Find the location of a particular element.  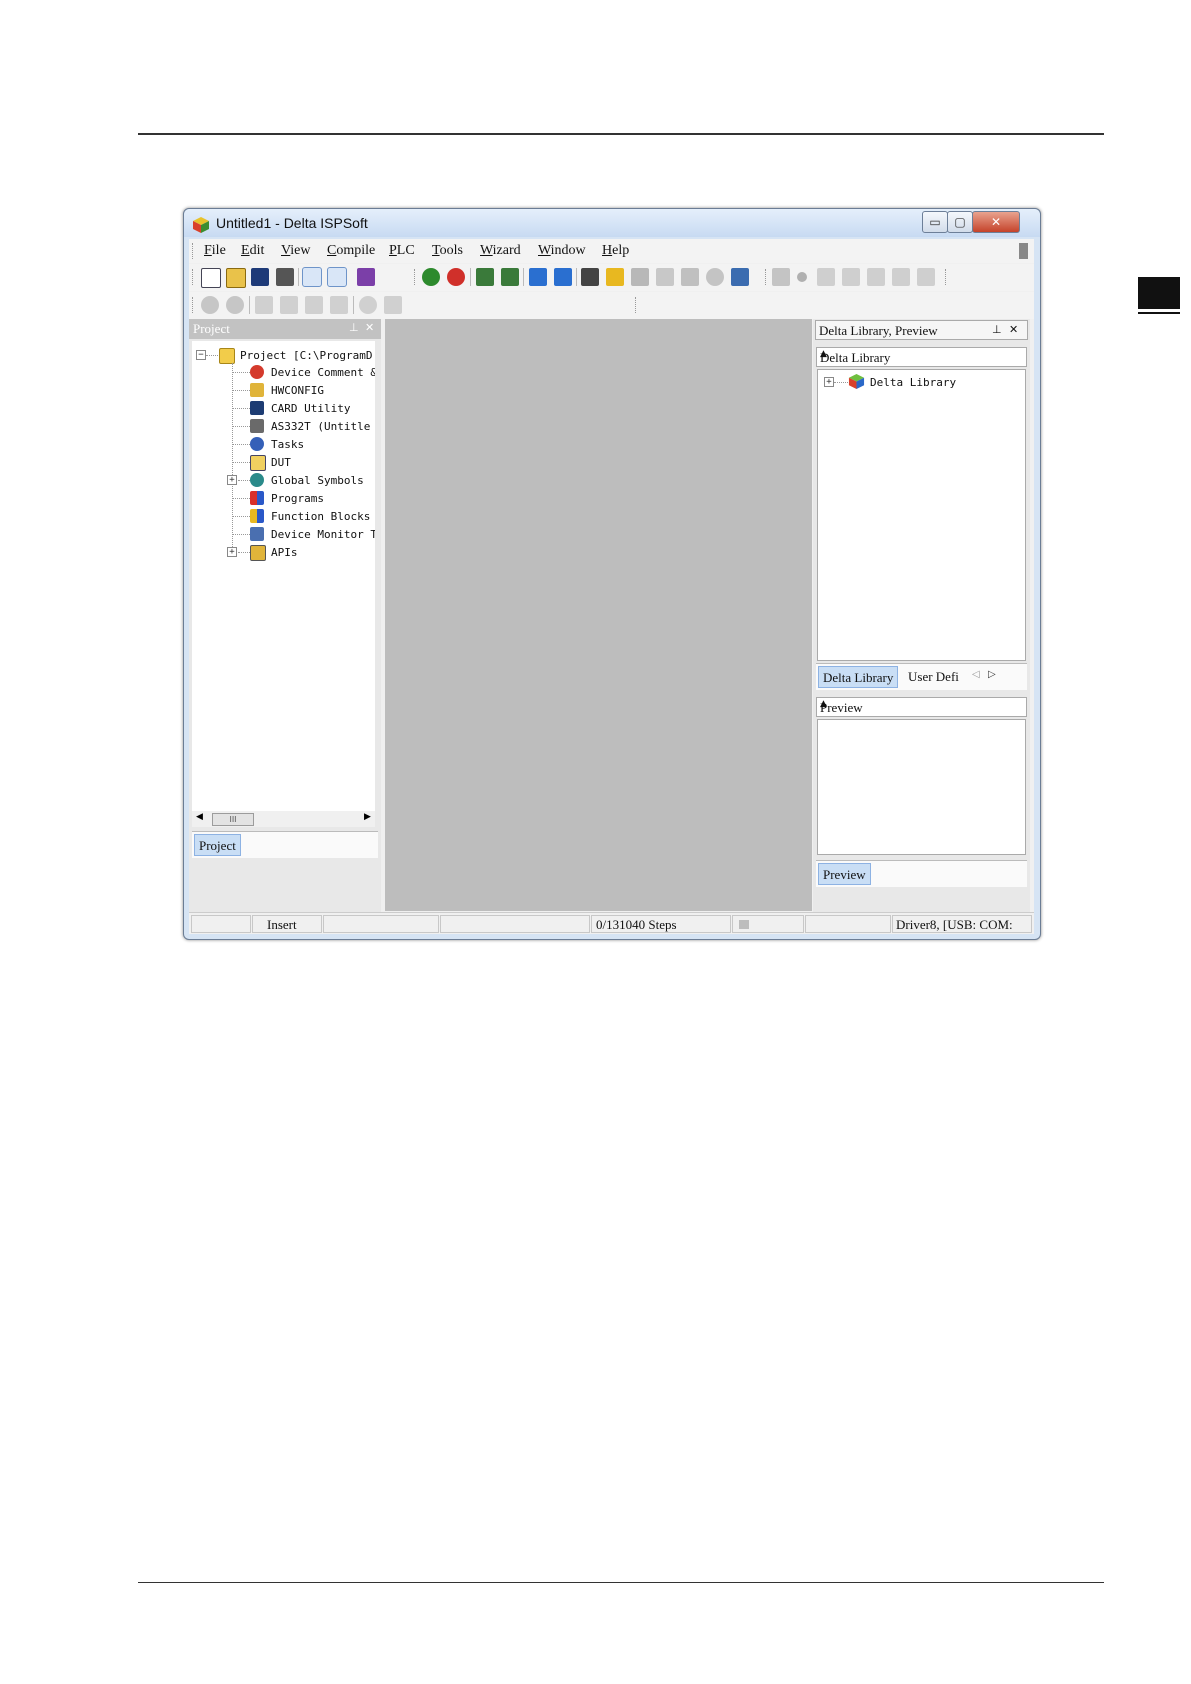

menu-compile: Compile is located at coordinates (351, 251).